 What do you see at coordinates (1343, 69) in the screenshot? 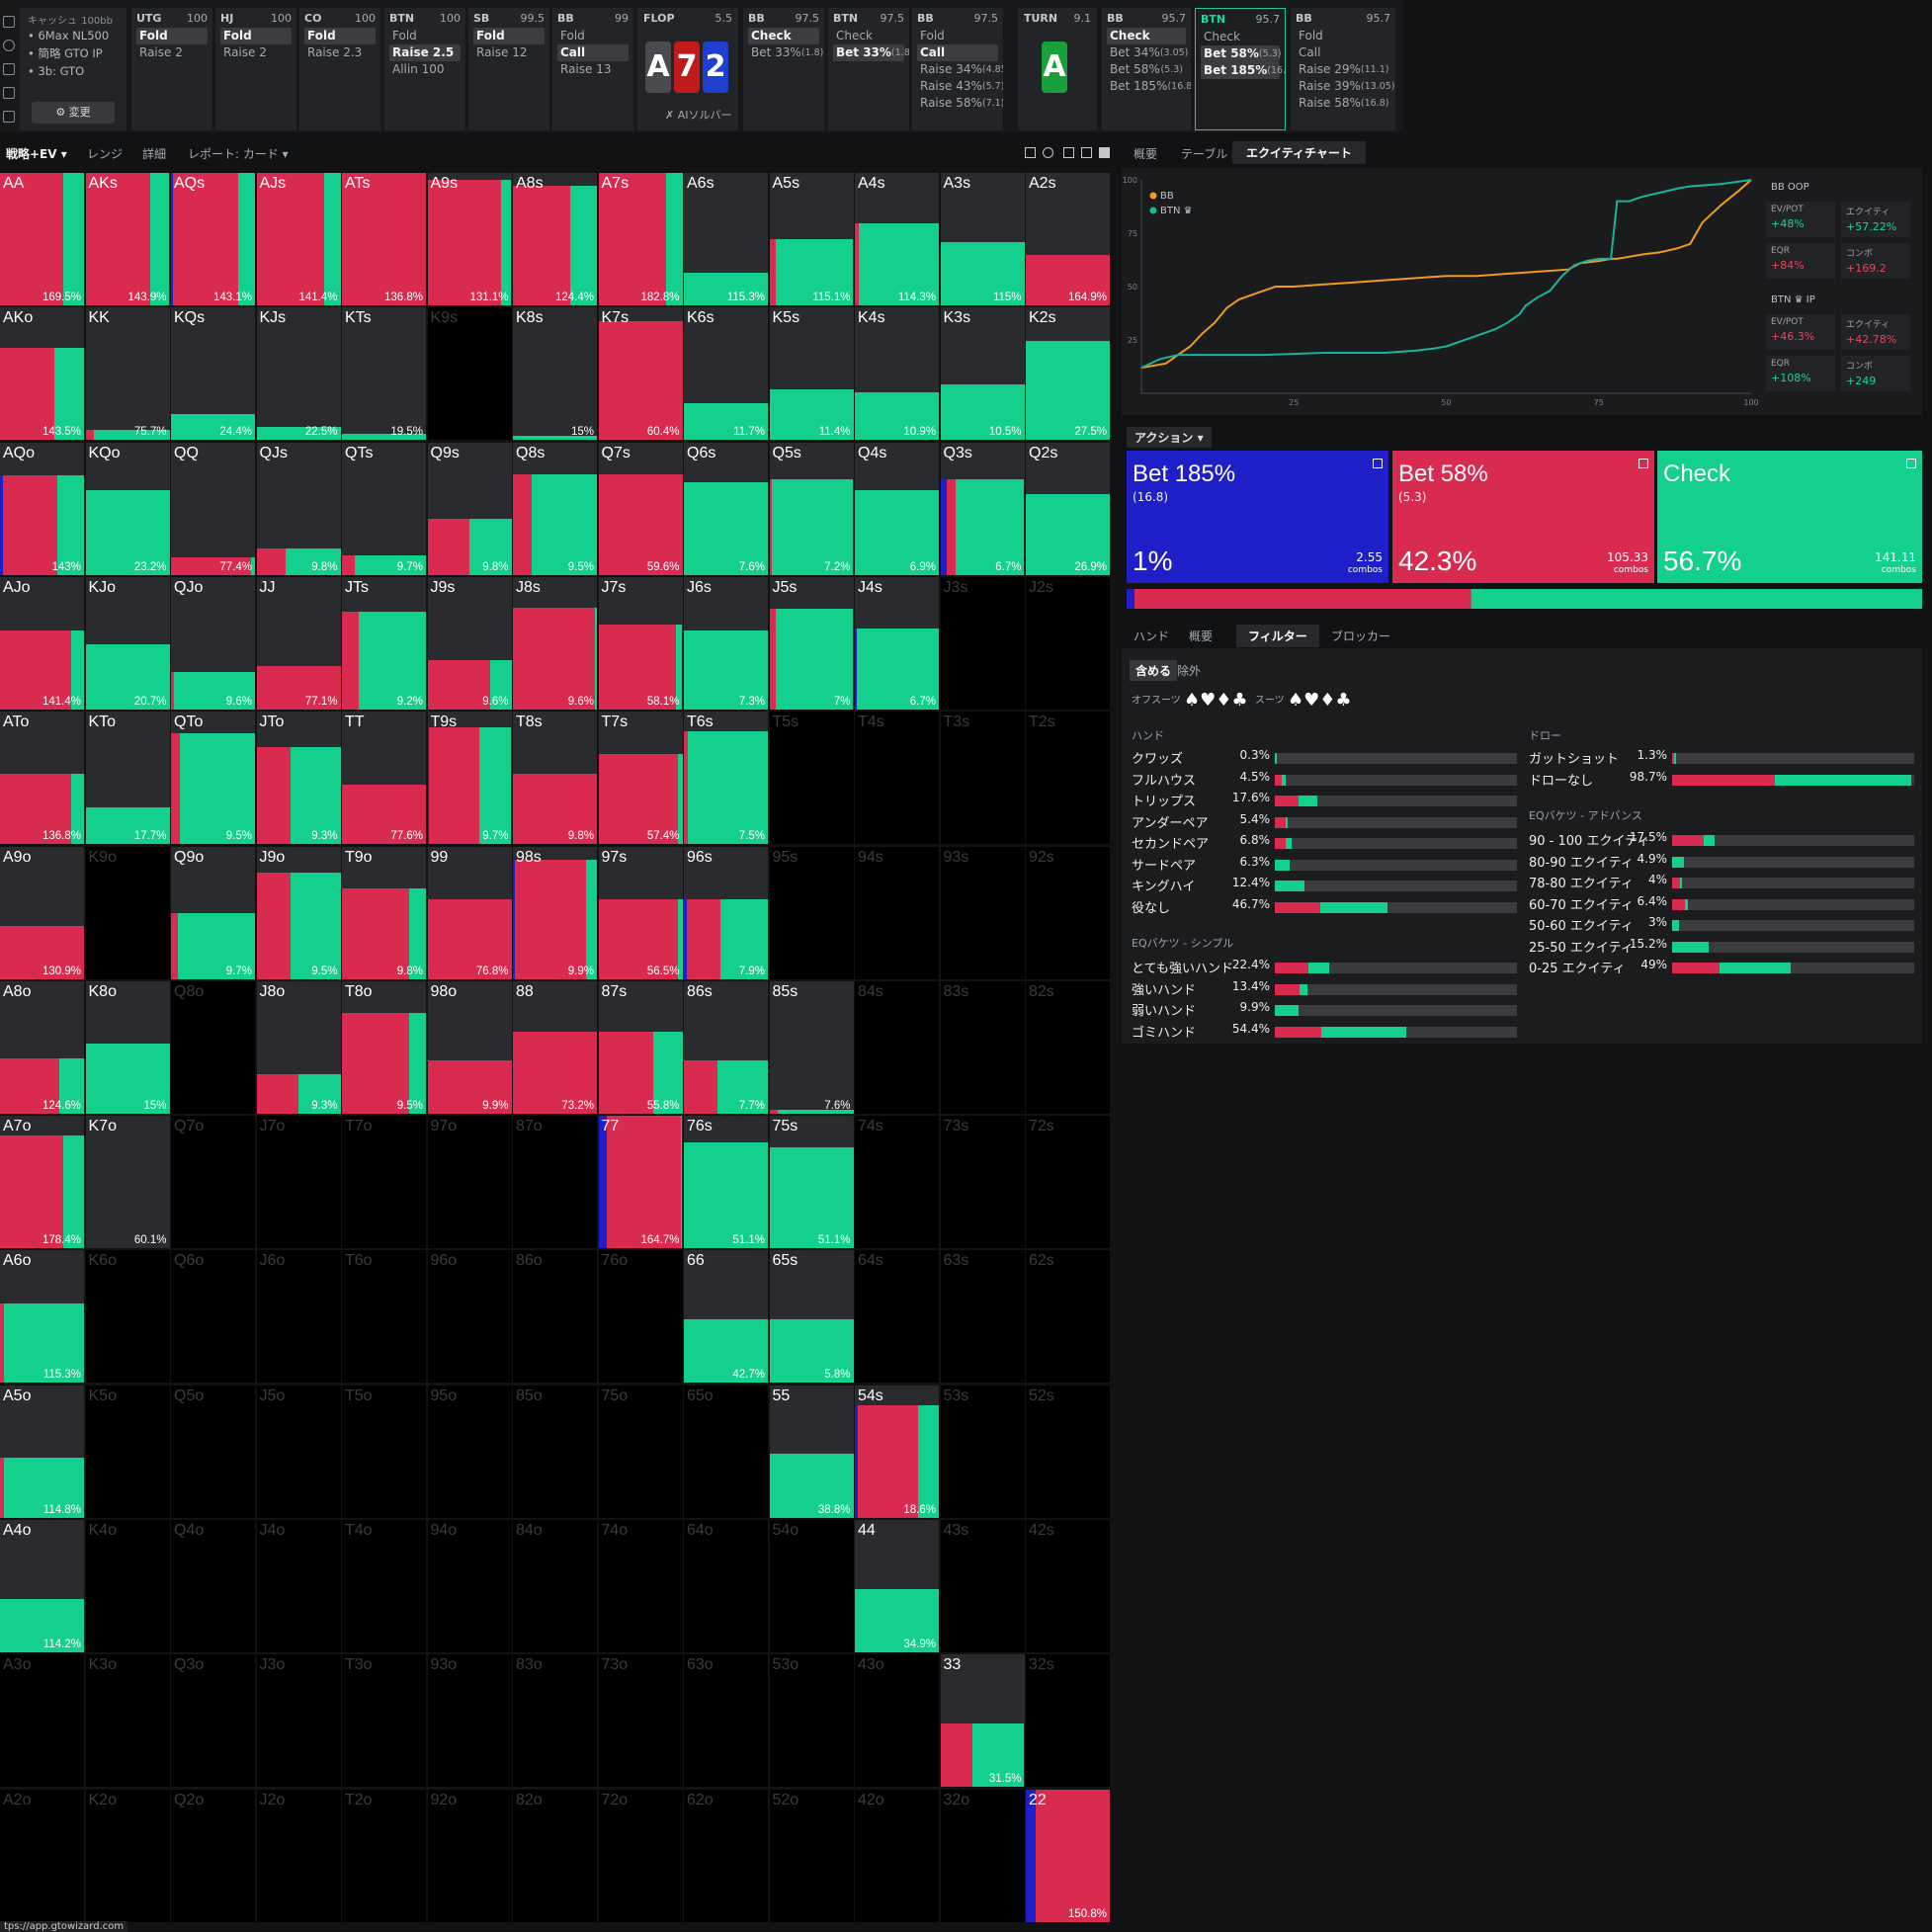
I see `action-option: Raise 29% (11.1)` at bounding box center [1343, 69].